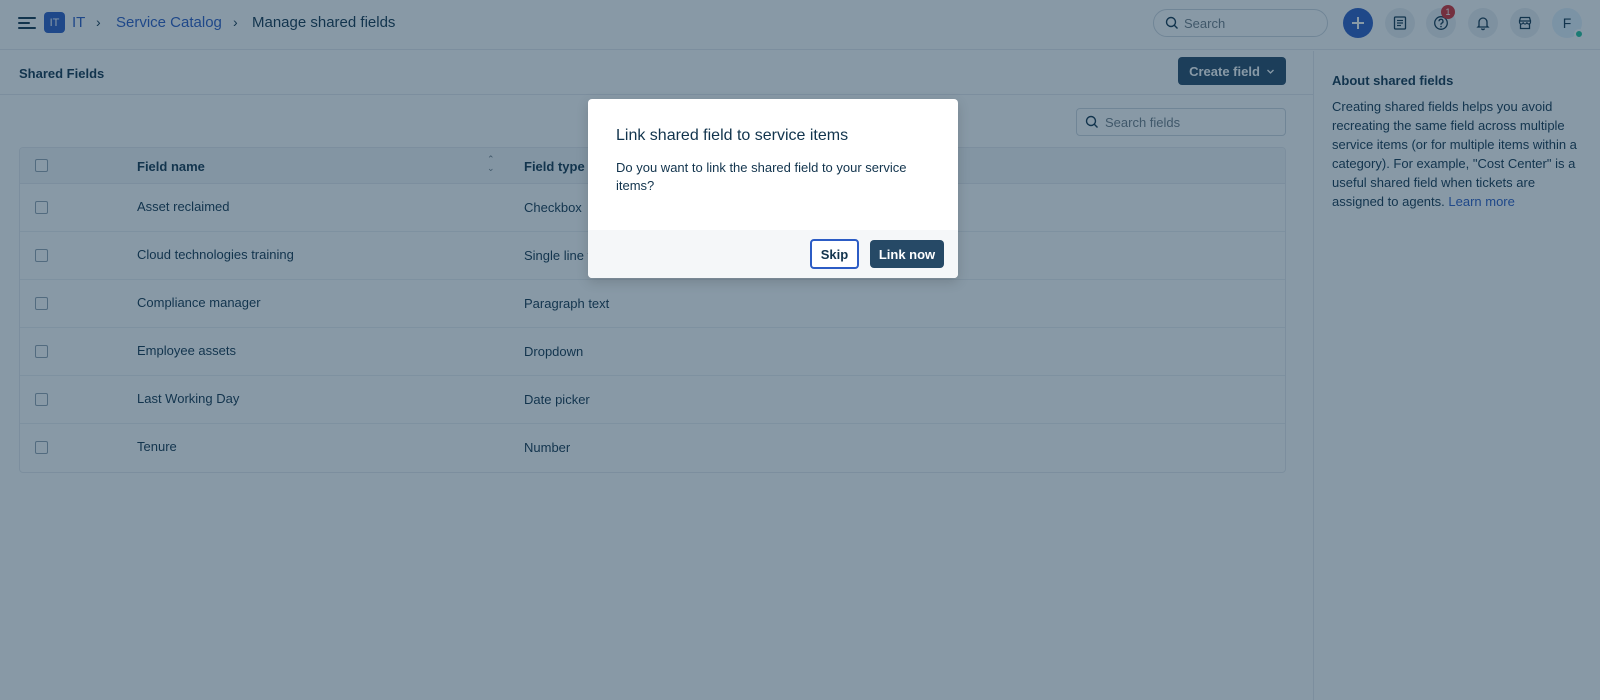  Describe the element at coordinates (732, 135) in the screenshot. I see `dialog-title: Link shared field to service items` at that location.